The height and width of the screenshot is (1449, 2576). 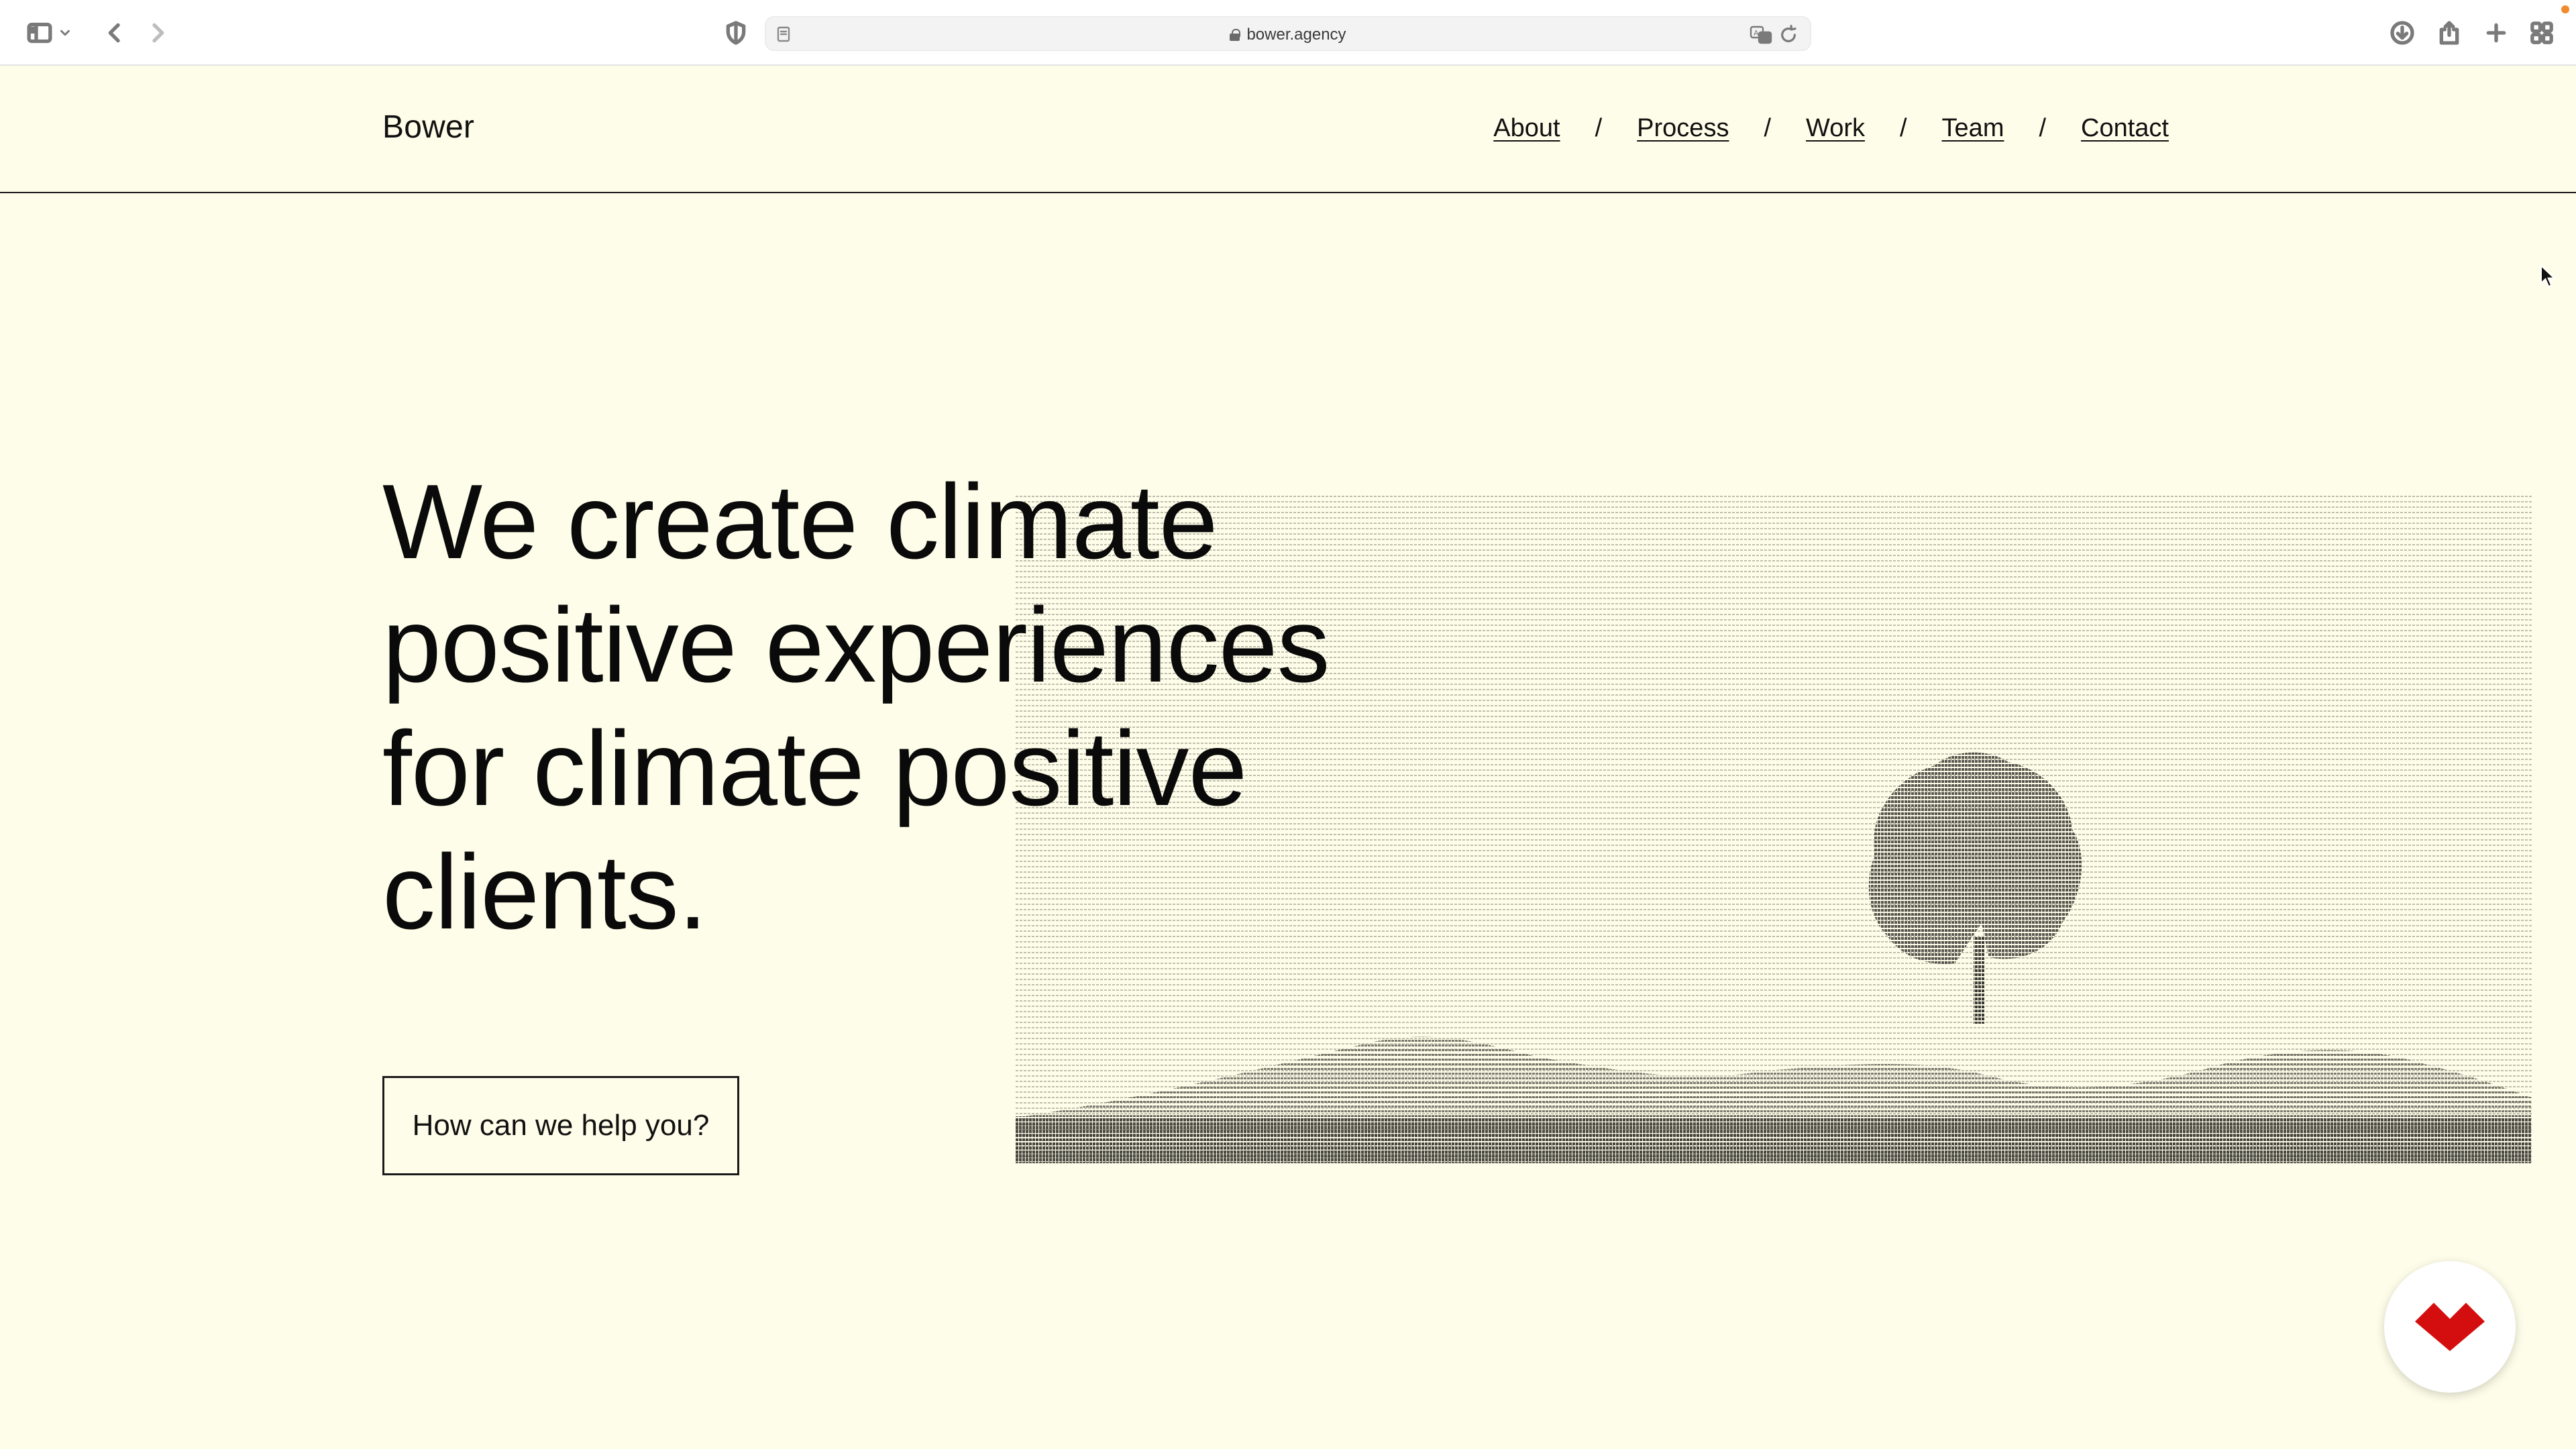 I want to click on download-icon, so click(x=2402, y=33).